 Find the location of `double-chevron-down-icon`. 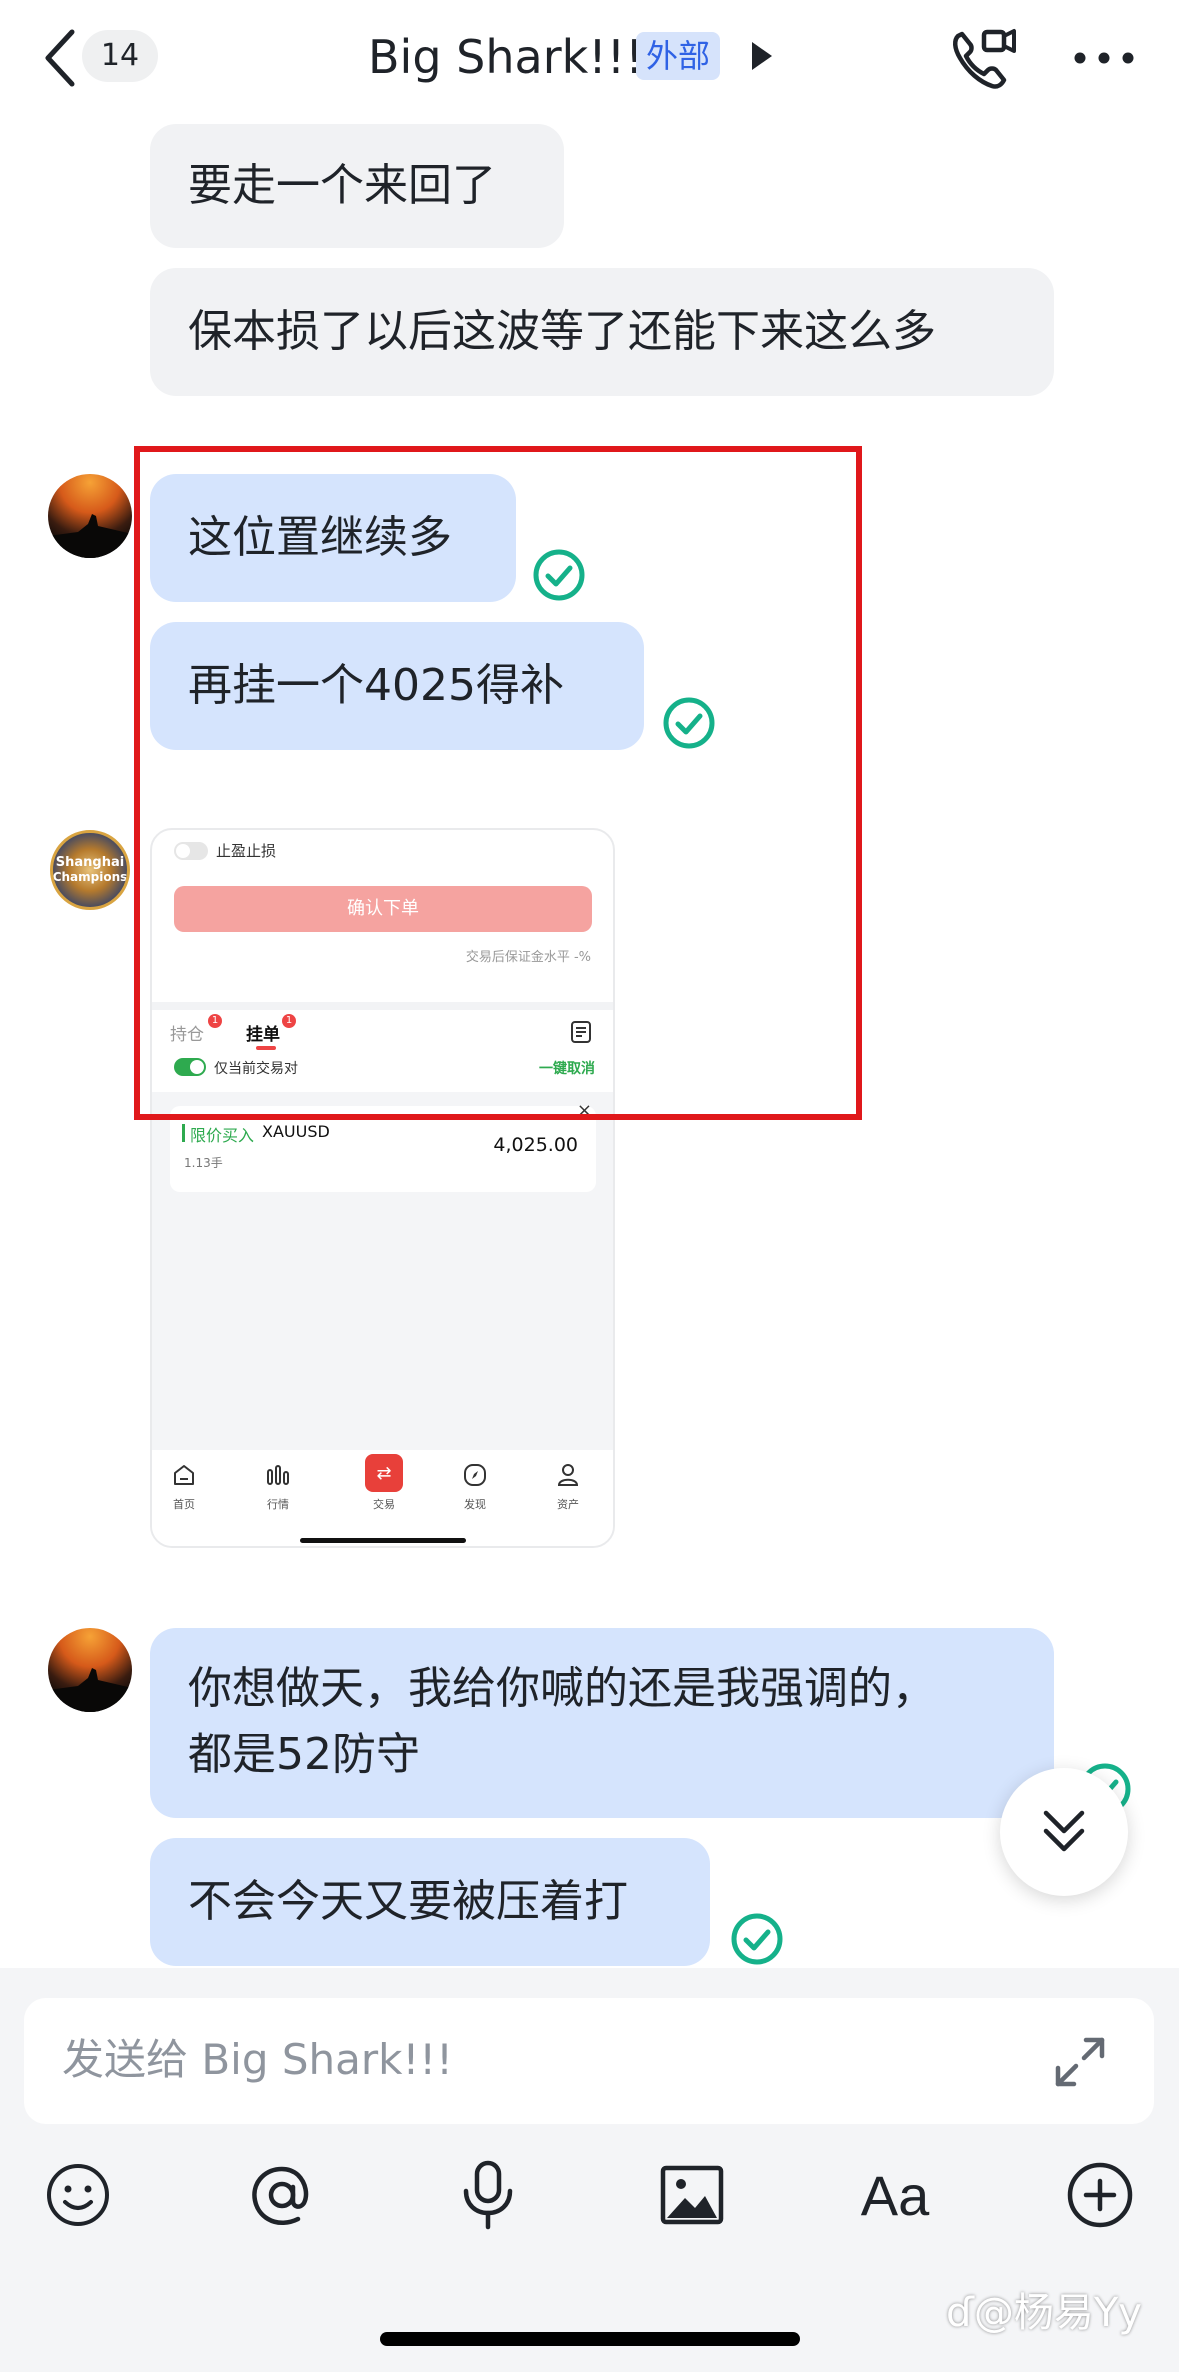

double-chevron-down-icon is located at coordinates (1064, 1831).